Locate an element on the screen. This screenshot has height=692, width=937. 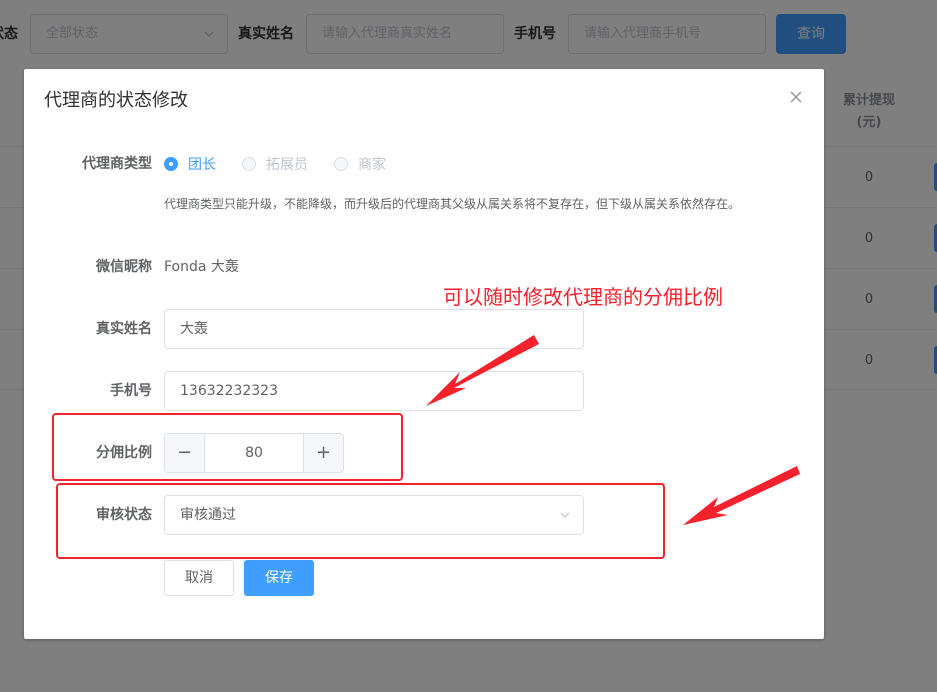
audit-status-label: 审核状态 is located at coordinates (124, 515).